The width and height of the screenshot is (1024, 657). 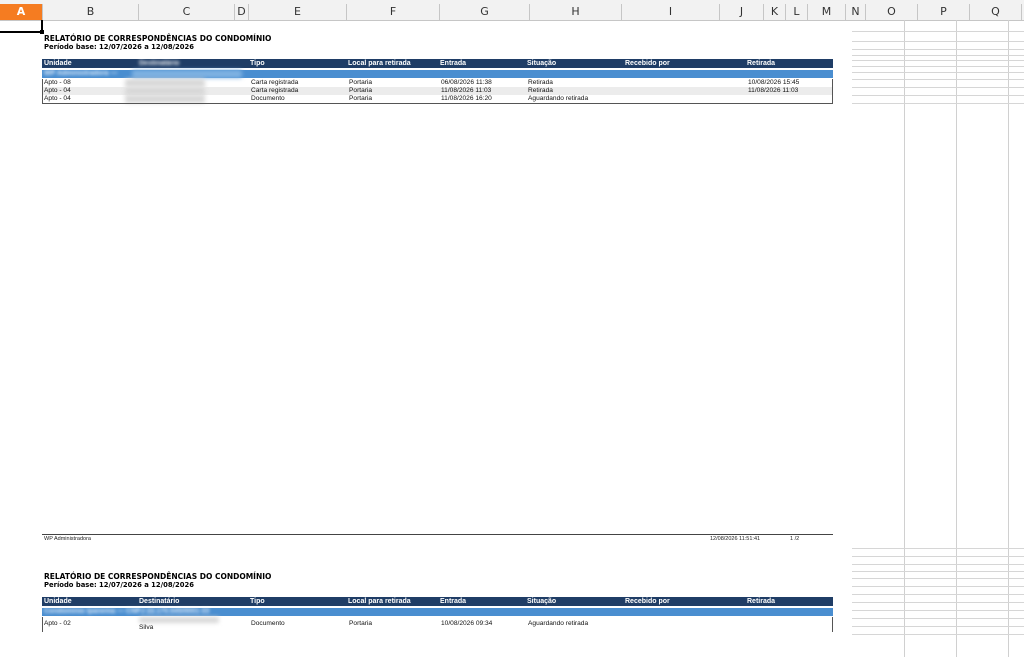 I want to click on column-header-c: C, so click(x=187, y=12).